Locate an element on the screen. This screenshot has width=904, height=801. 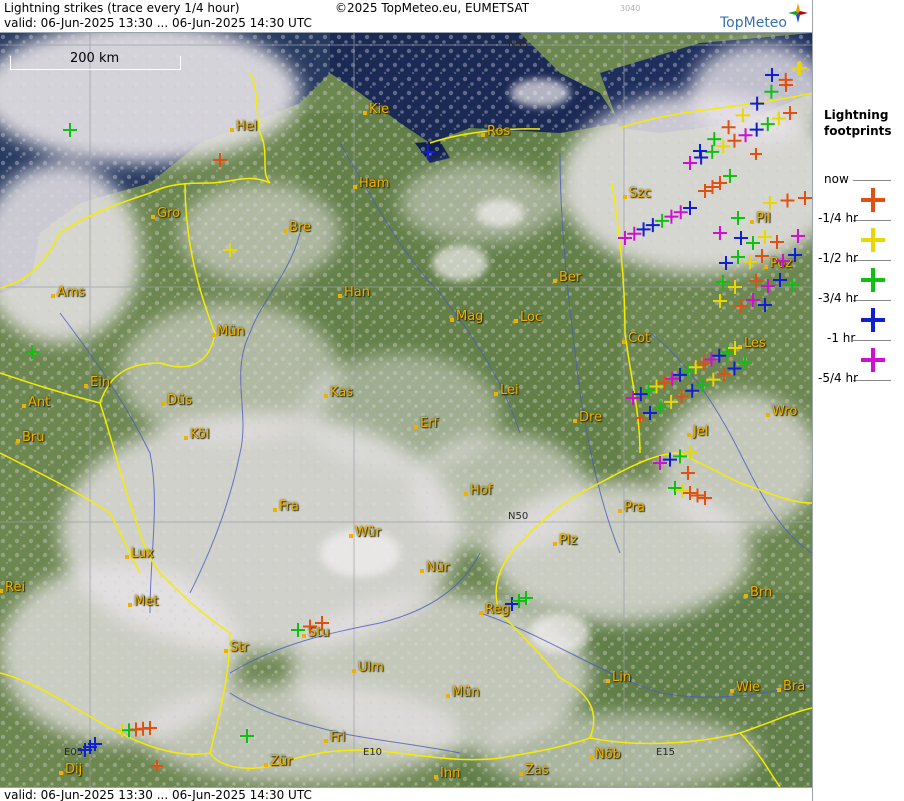
legend-label-q1: -1/4 hr is located at coordinates (838, 218).